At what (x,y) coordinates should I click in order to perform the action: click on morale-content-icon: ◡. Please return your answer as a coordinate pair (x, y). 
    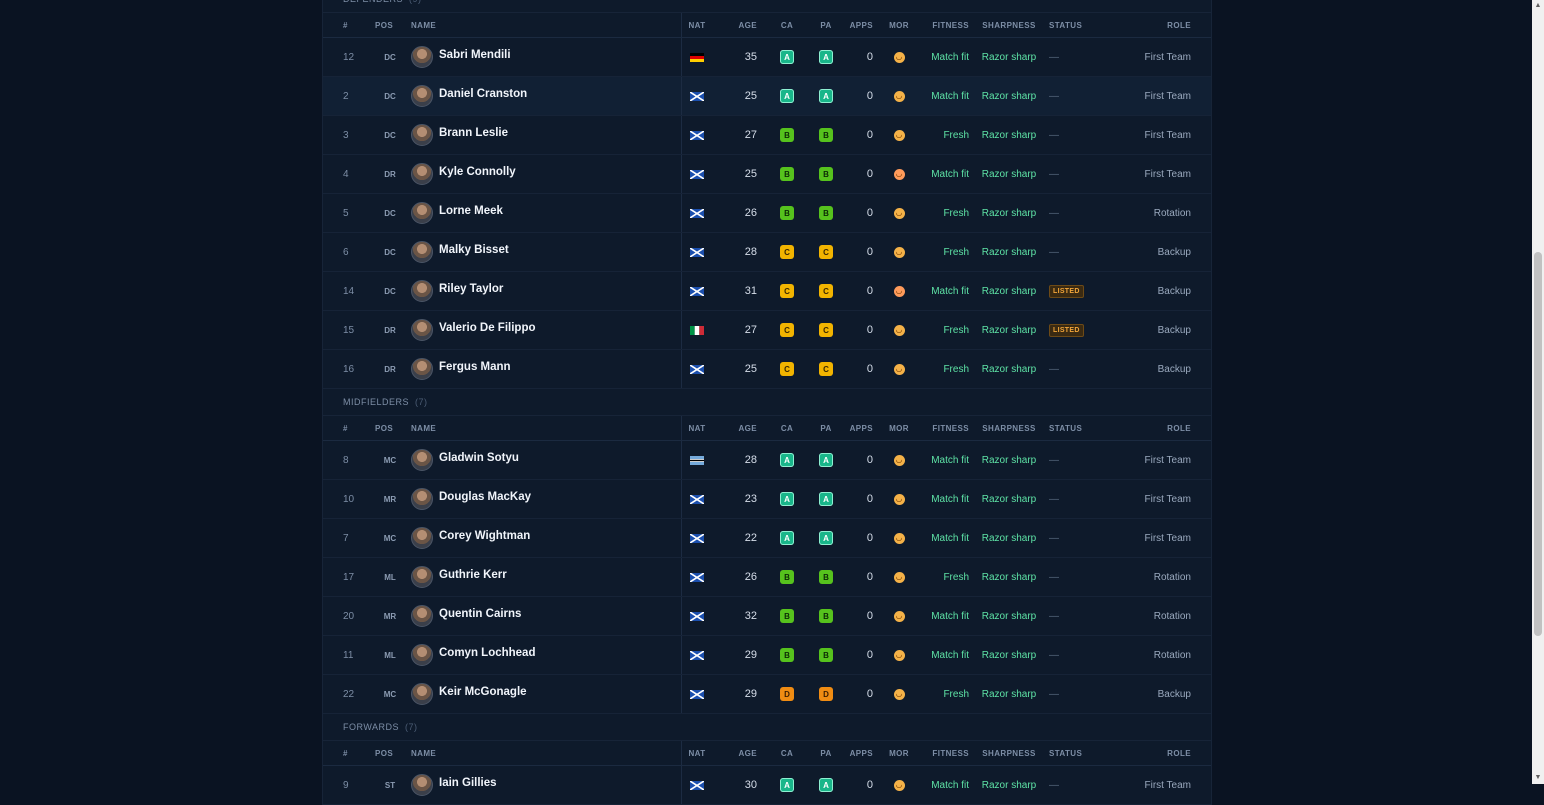
    Looking at the image, I should click on (899, 252).